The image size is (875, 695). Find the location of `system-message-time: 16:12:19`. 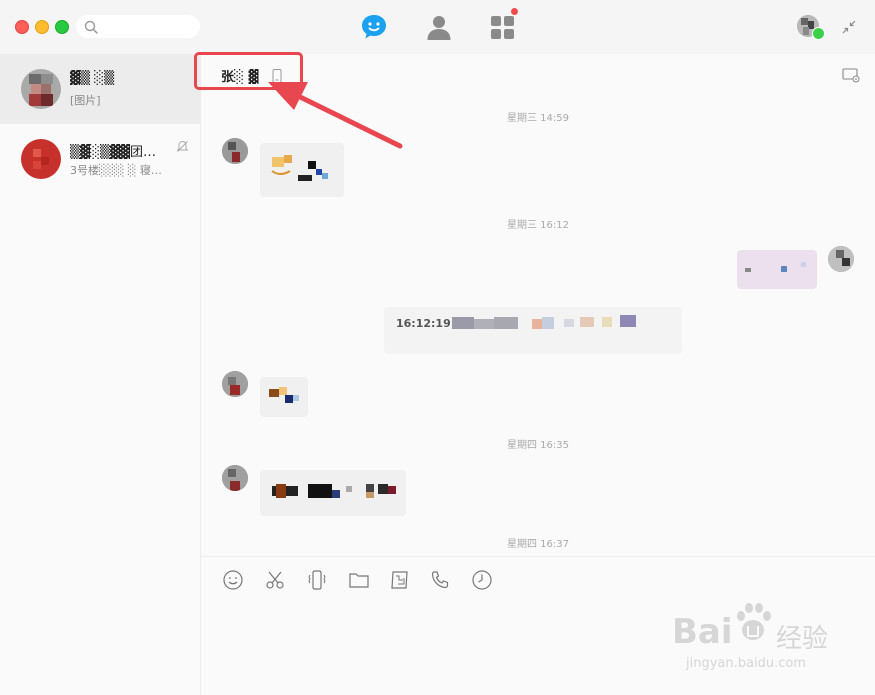

system-message-time: 16:12:19 is located at coordinates (423, 323).